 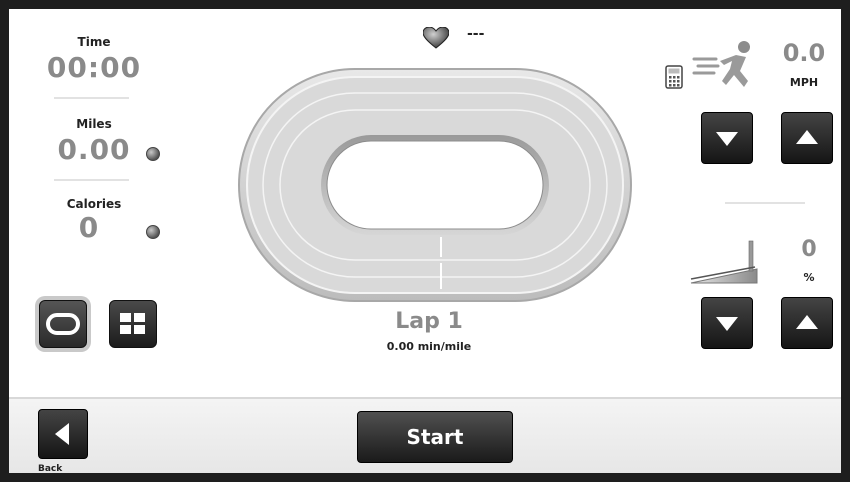 I want to click on miles-label: Miles, so click(x=94, y=124).